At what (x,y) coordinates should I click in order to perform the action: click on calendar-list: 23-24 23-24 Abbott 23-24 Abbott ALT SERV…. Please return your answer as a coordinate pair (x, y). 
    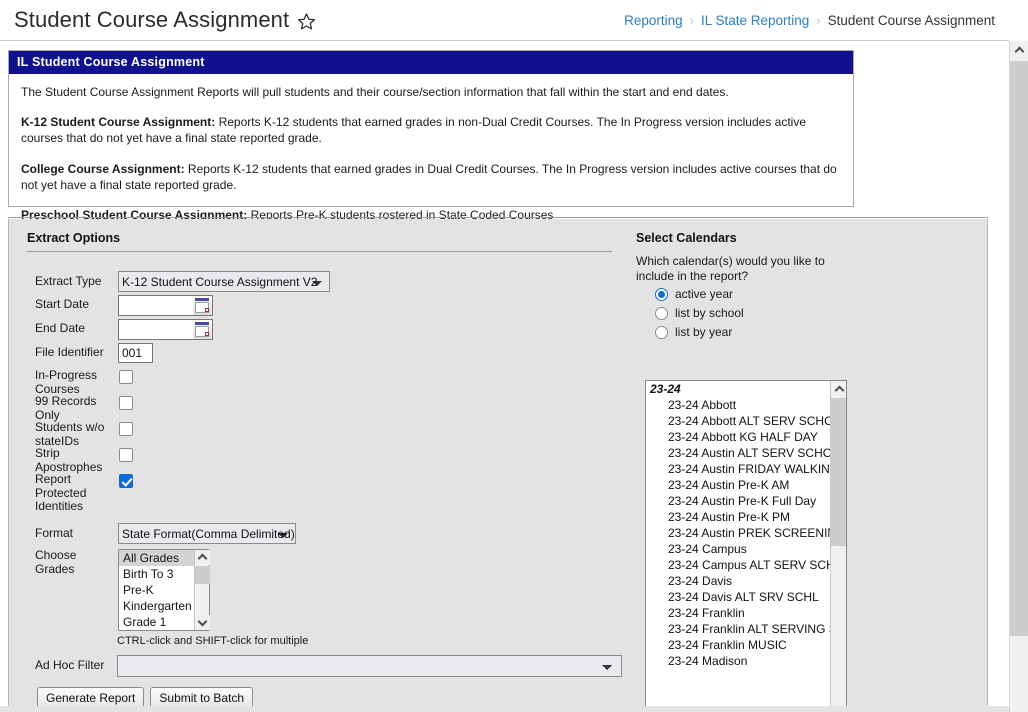
    Looking at the image, I should click on (746, 546).